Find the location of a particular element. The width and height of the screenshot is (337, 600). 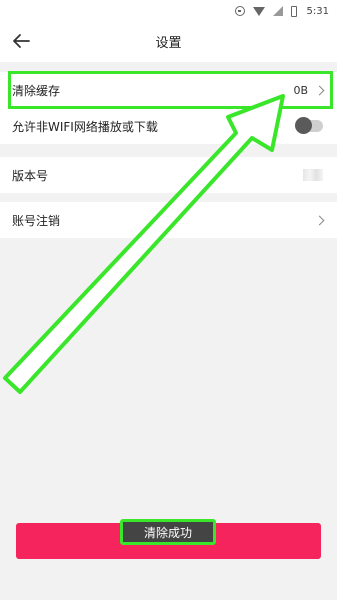

page-title: 设置 is located at coordinates (168, 43).